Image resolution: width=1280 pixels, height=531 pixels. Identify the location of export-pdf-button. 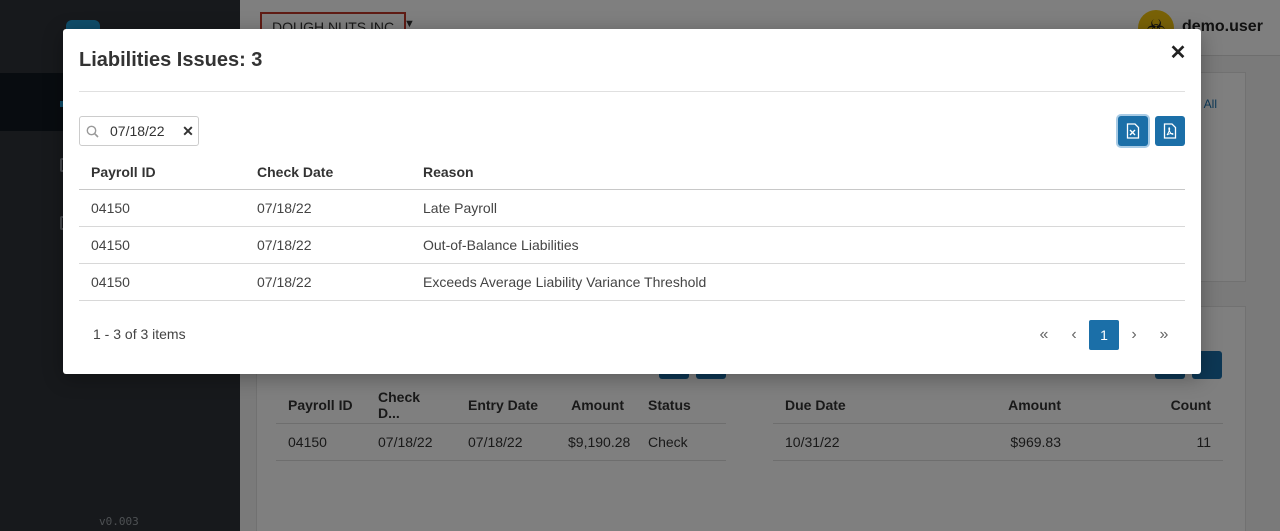
(1170, 131).